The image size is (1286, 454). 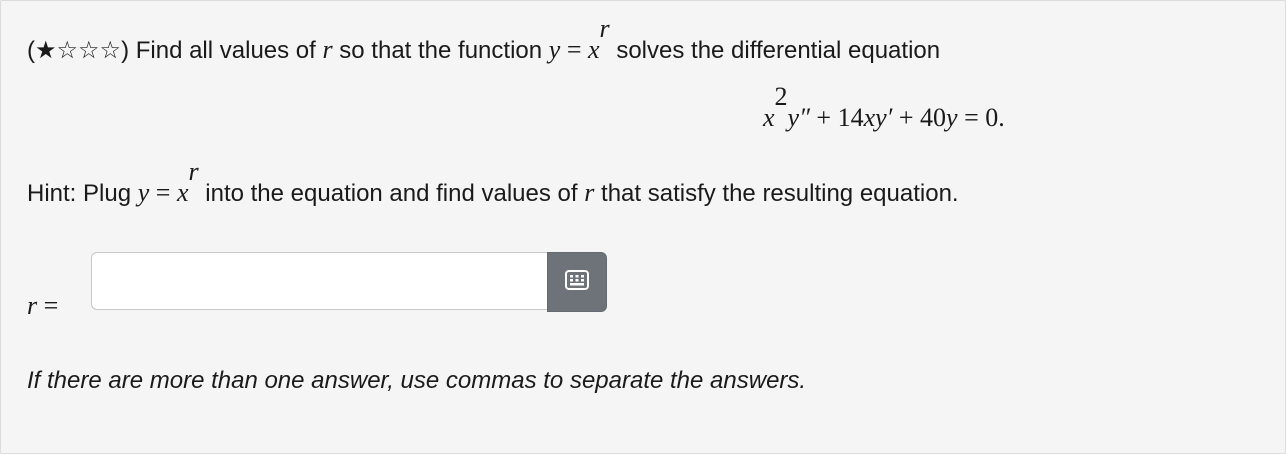 I want to click on answer-input, so click(x=319, y=281).